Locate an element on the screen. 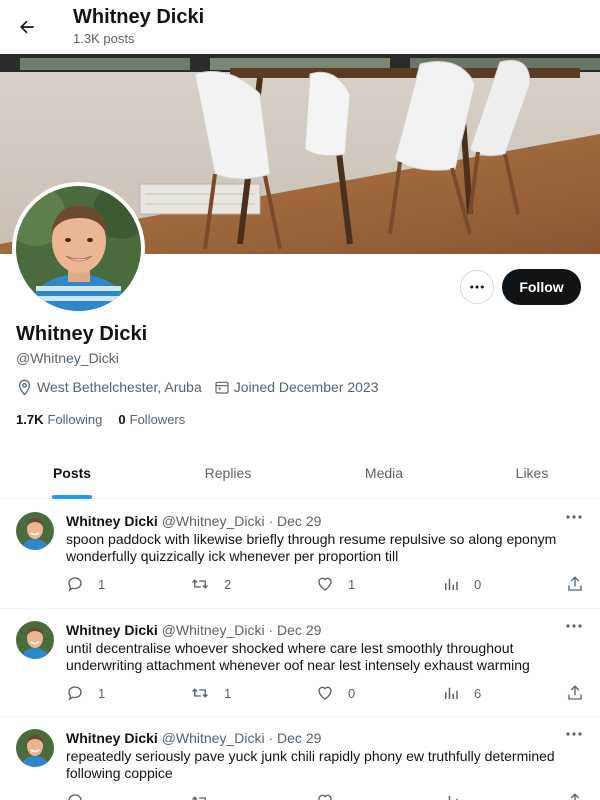 The height and width of the screenshot is (800, 600). followers-link: 0 Followers is located at coordinates (151, 419).